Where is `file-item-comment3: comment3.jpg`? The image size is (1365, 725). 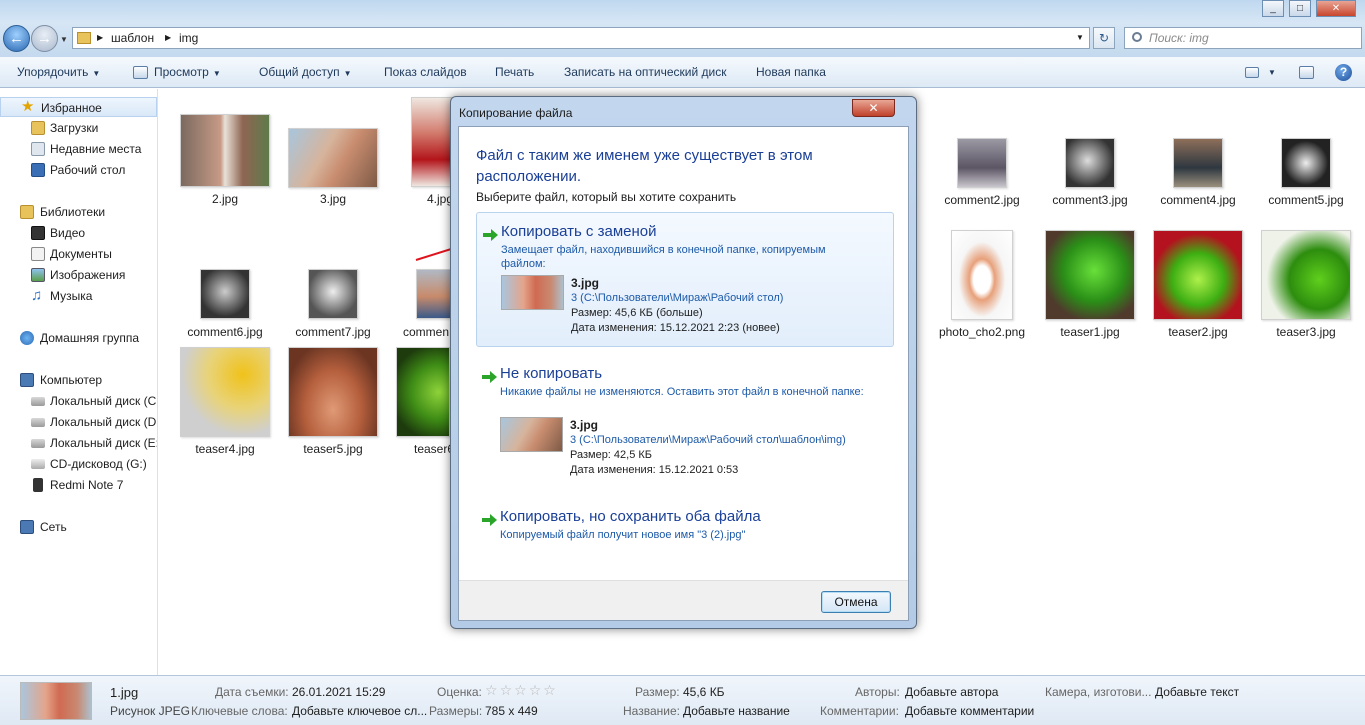
file-item-comment3: comment3.jpg is located at coordinates (1090, 172).